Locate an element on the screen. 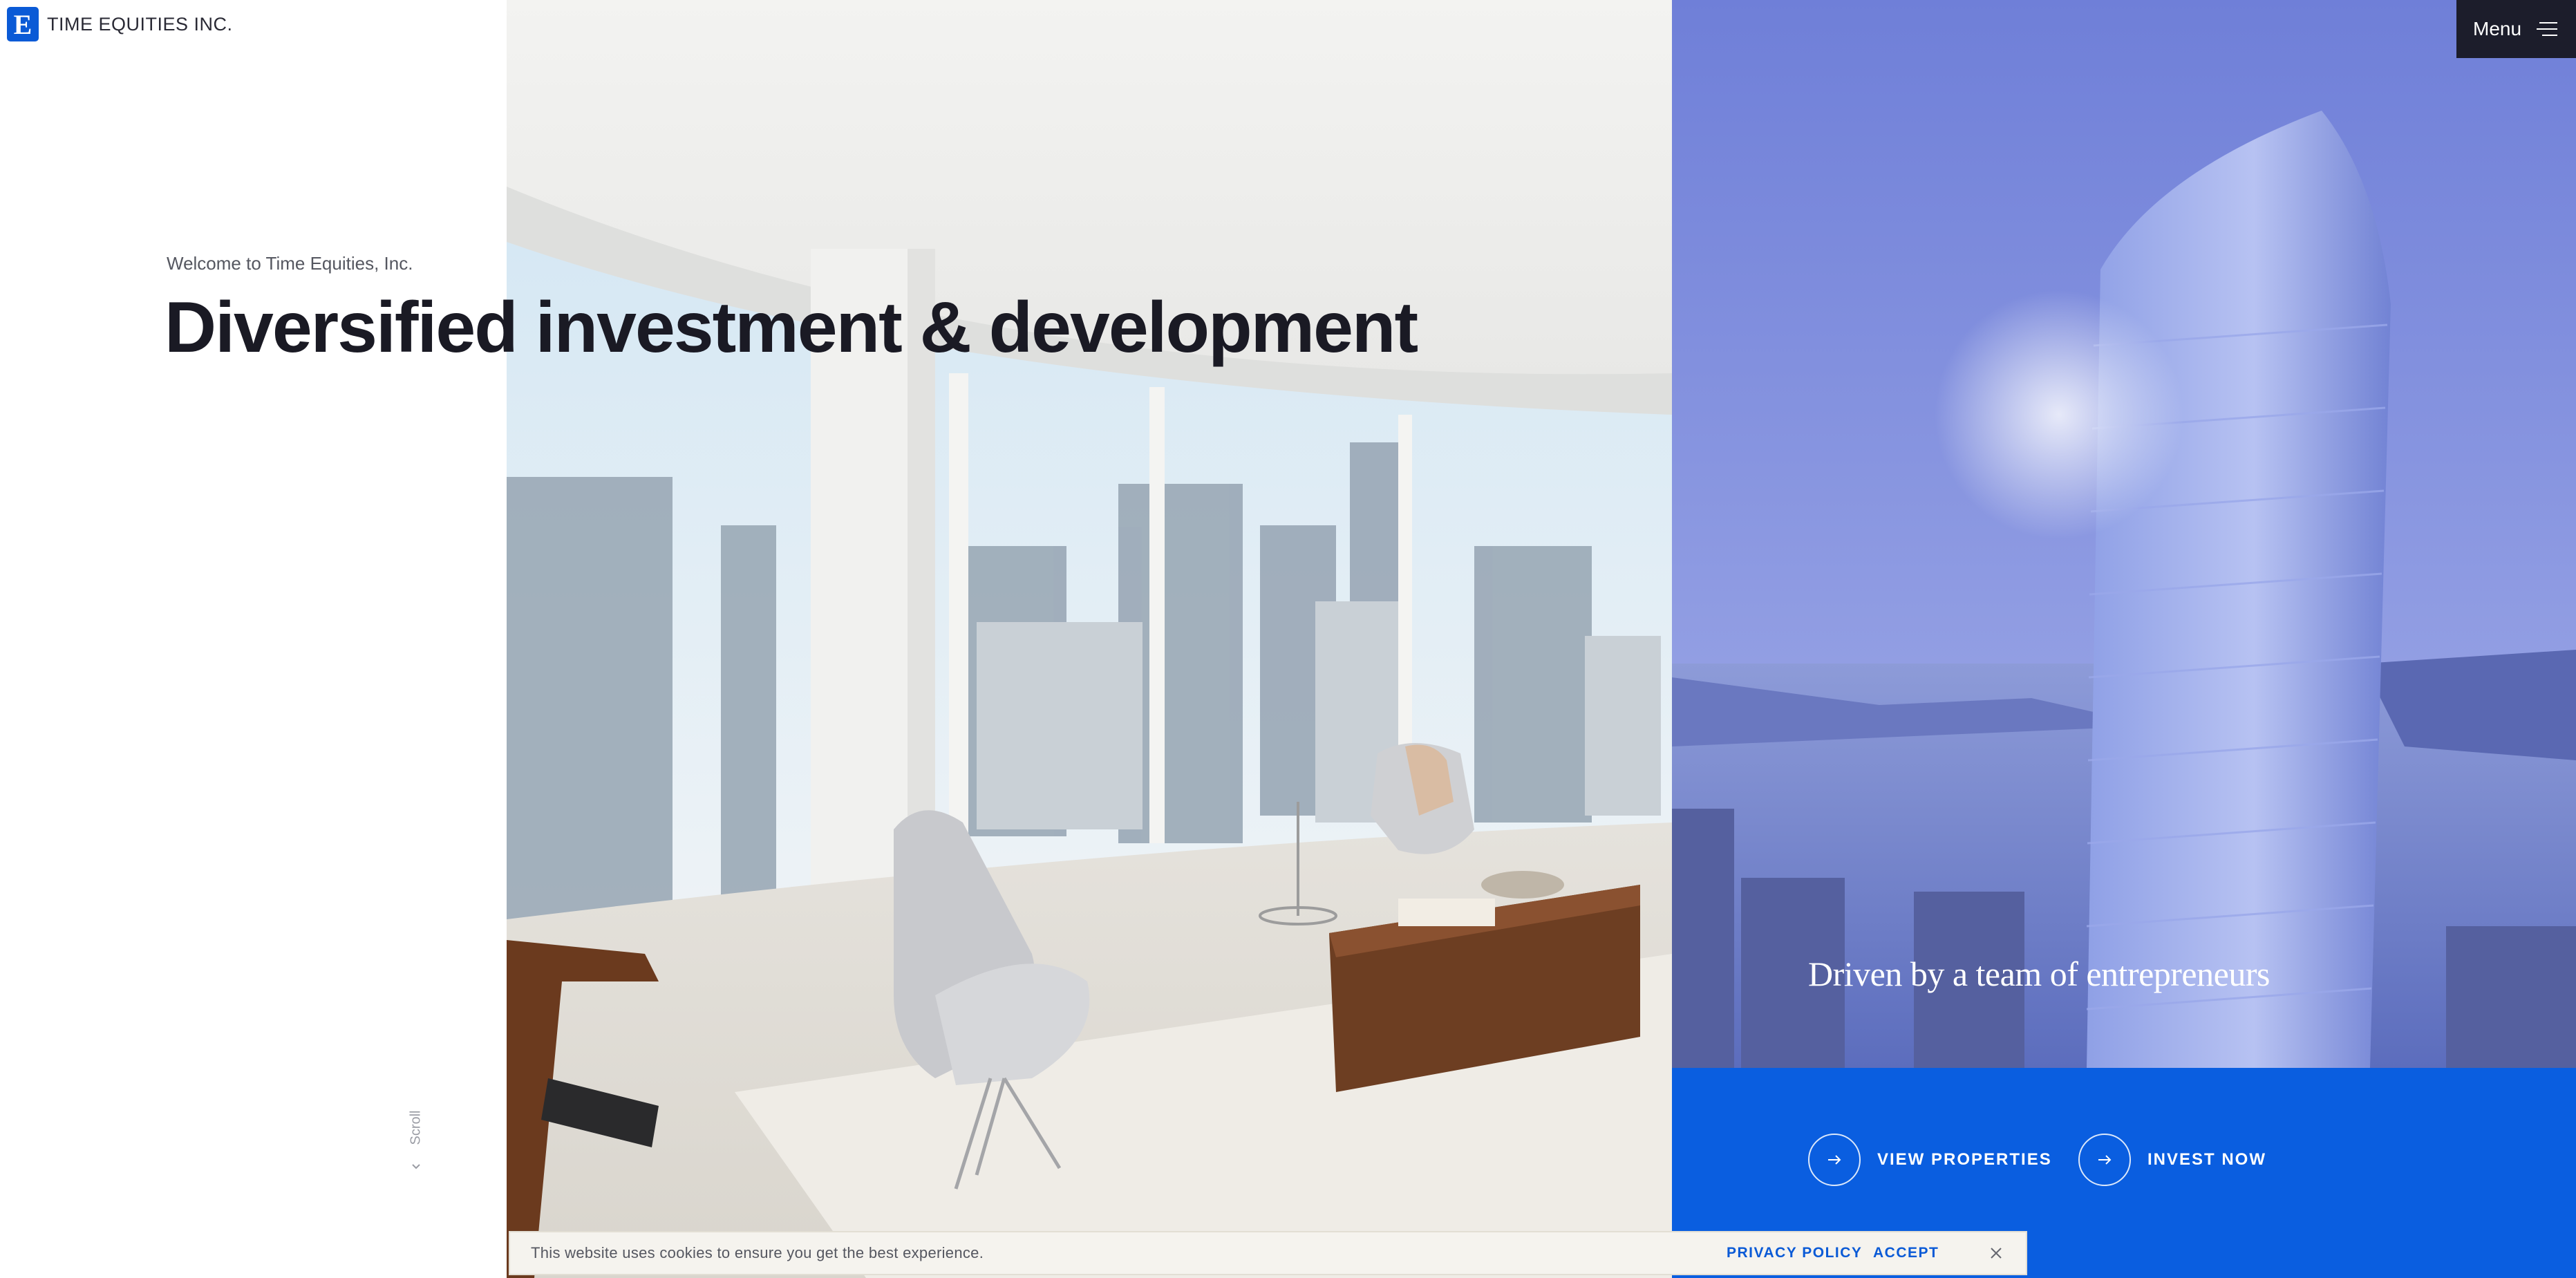 The width and height of the screenshot is (2576, 1278). svg-text: E is located at coordinates (23, 24).